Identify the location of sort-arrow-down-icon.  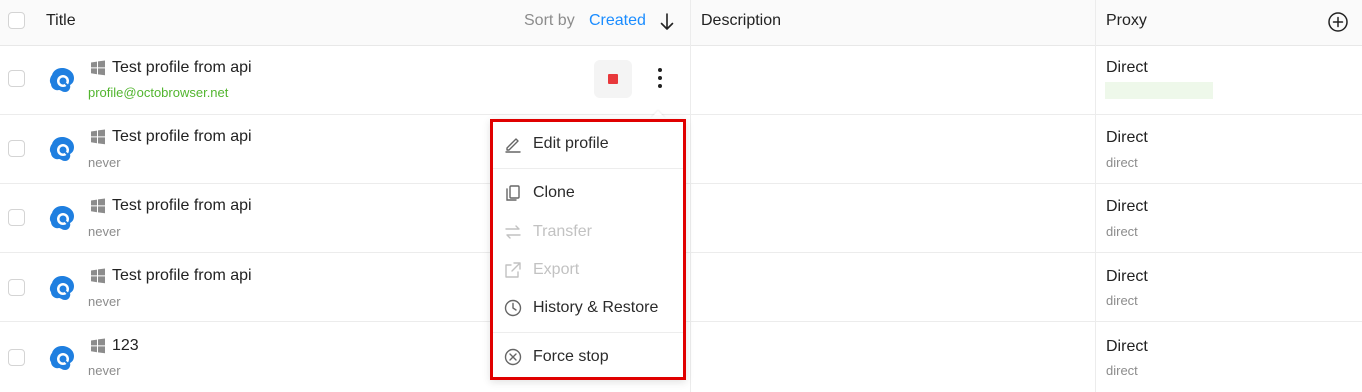
(667, 22).